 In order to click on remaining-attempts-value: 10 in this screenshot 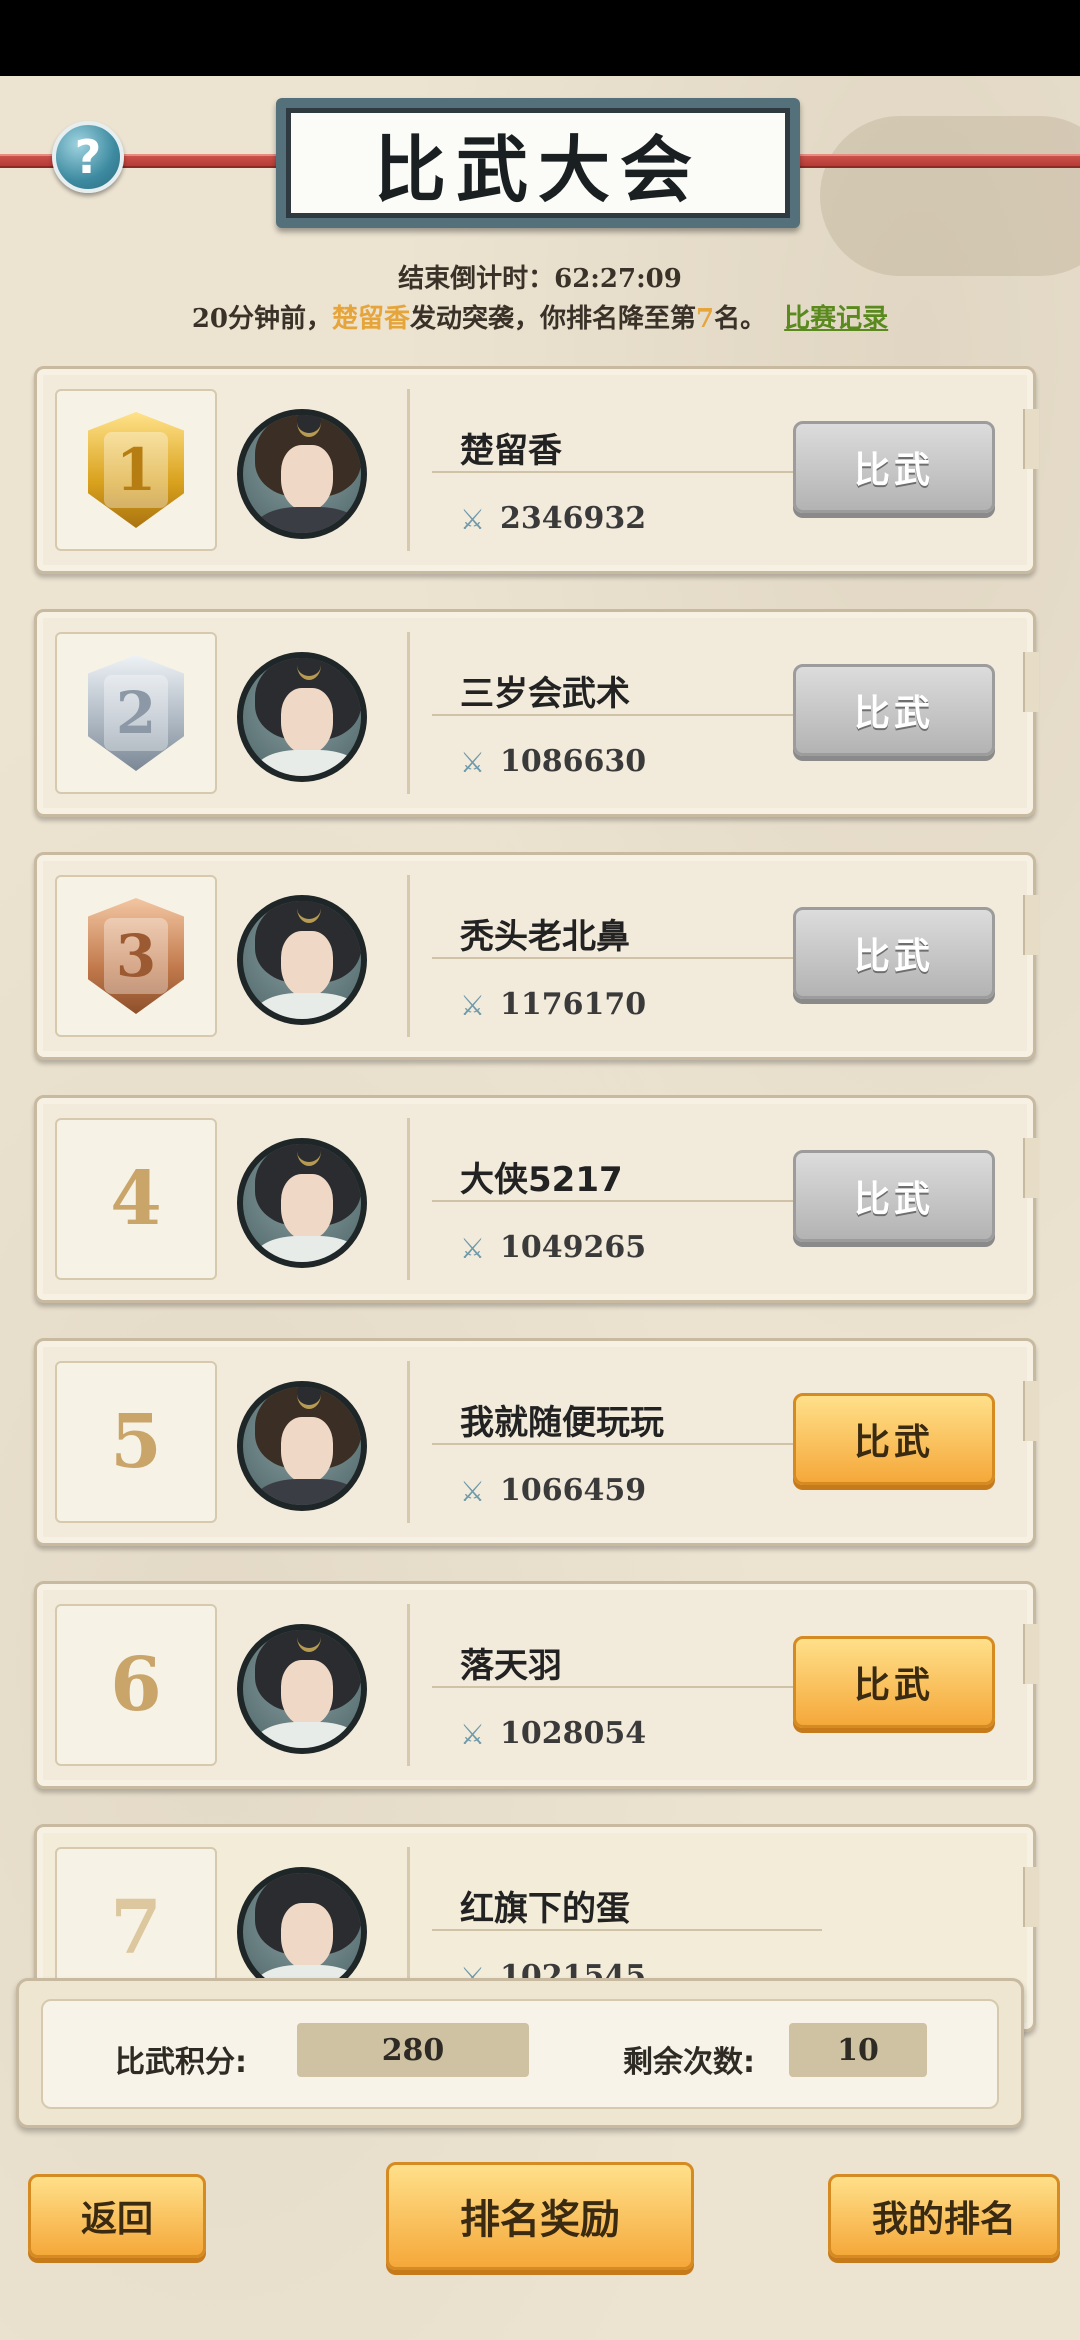, I will do `click(858, 2050)`.